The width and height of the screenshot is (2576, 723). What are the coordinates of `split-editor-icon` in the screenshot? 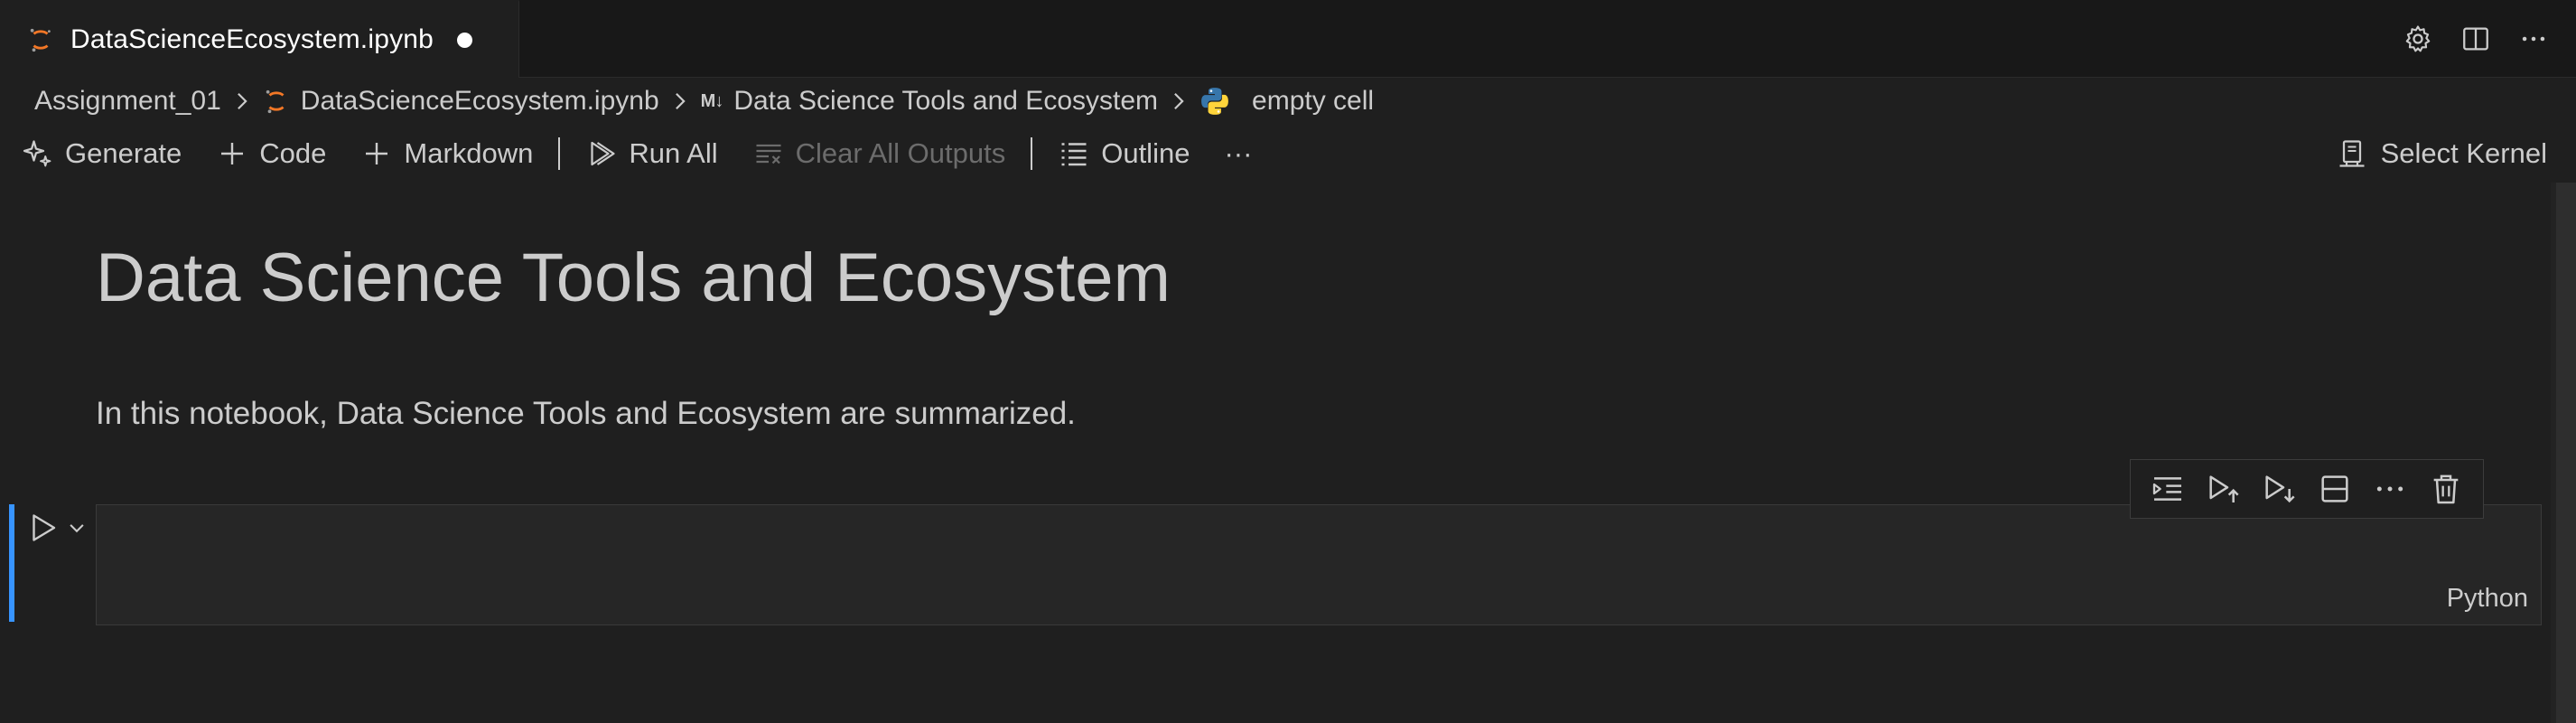 It's located at (2475, 39).